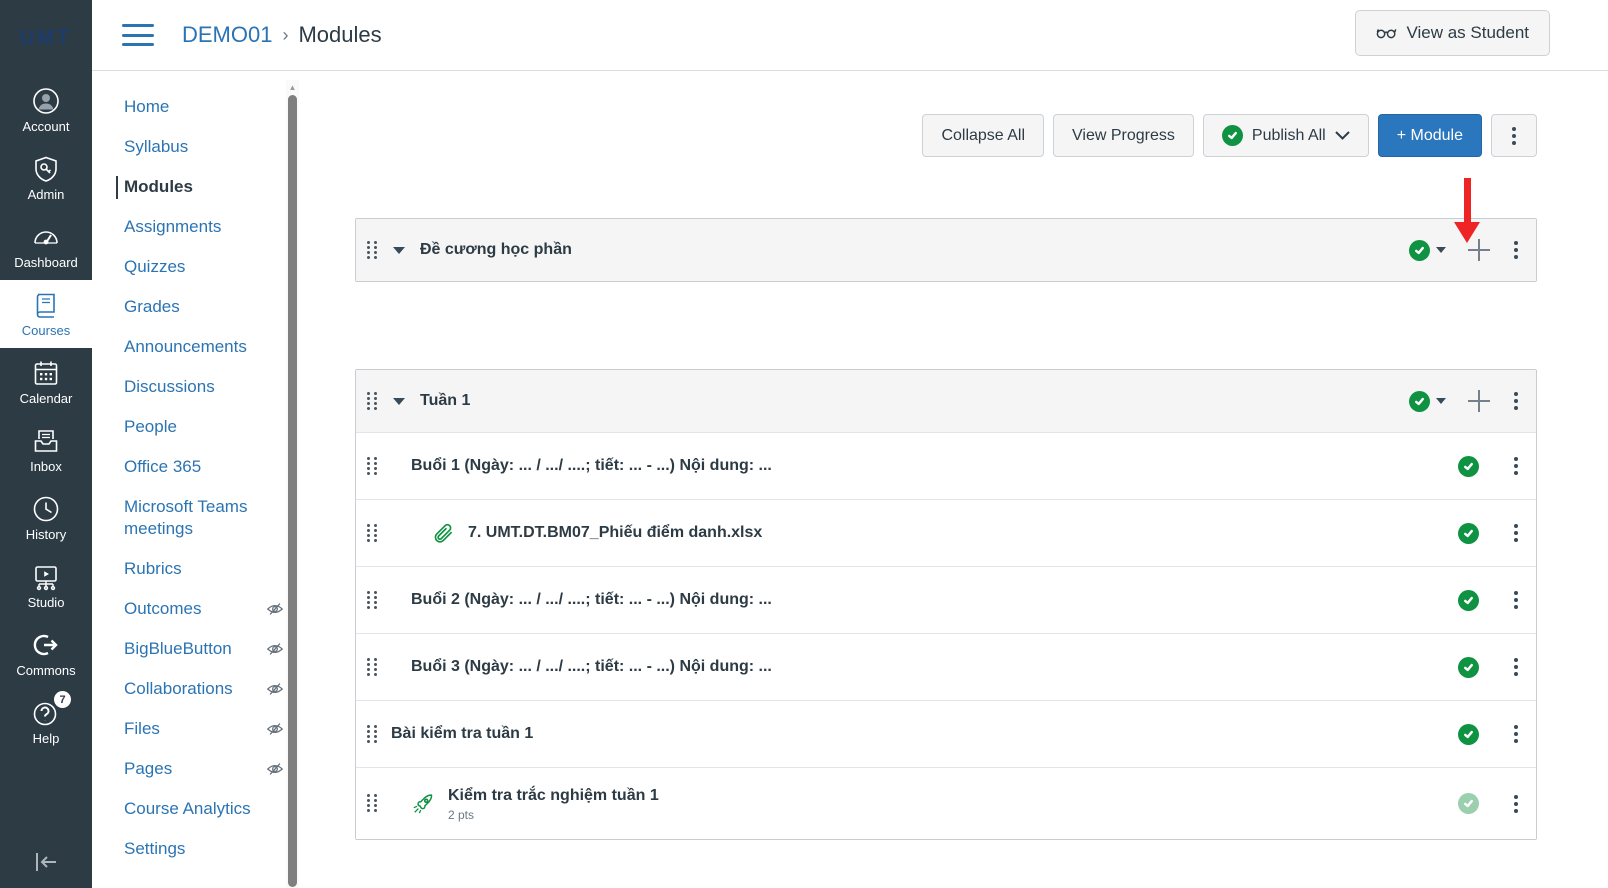 The image size is (1608, 888). What do you see at coordinates (46, 577) in the screenshot?
I see `studio-icon` at bounding box center [46, 577].